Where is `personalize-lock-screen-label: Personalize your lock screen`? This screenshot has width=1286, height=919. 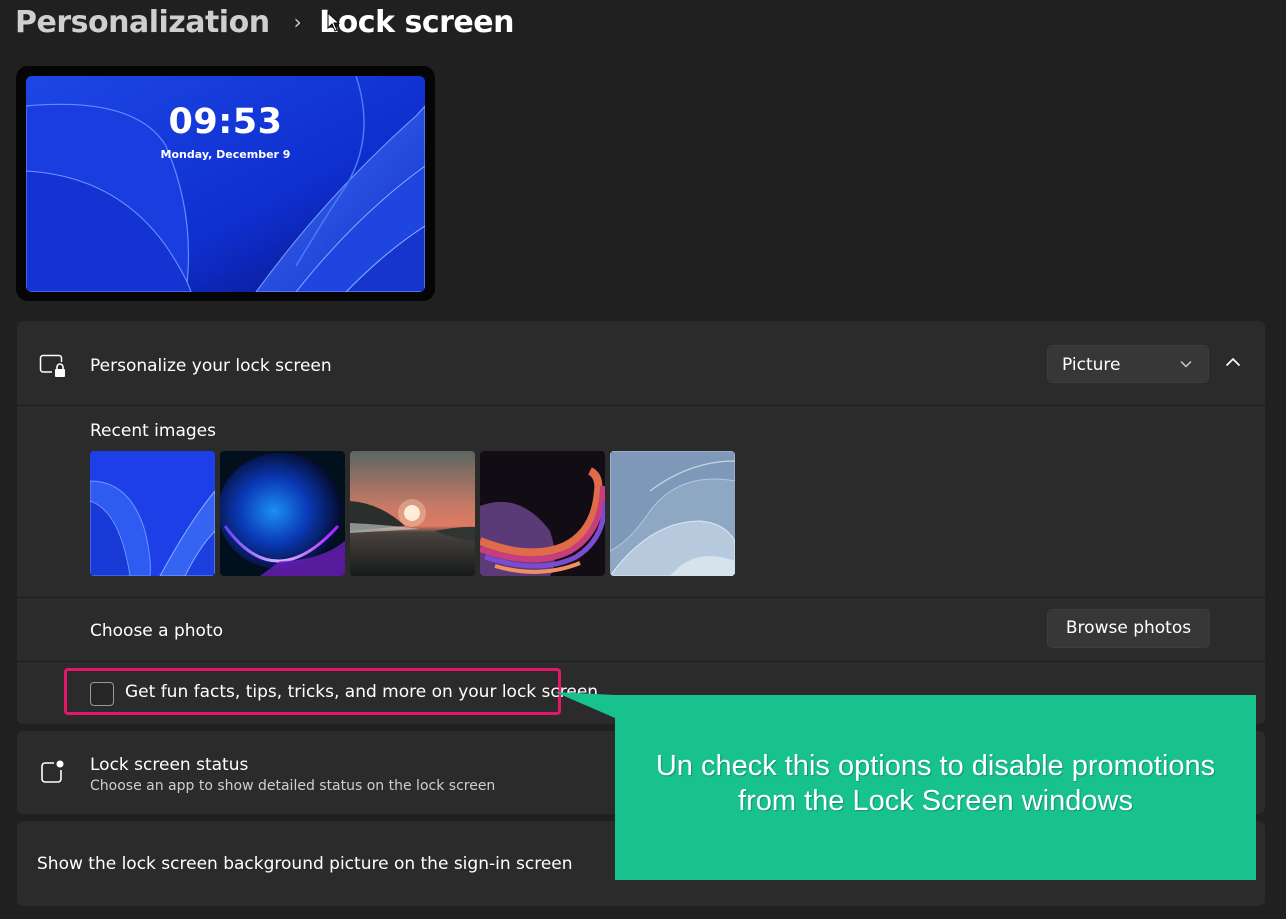
personalize-lock-screen-label: Personalize your lock screen is located at coordinates (211, 366).